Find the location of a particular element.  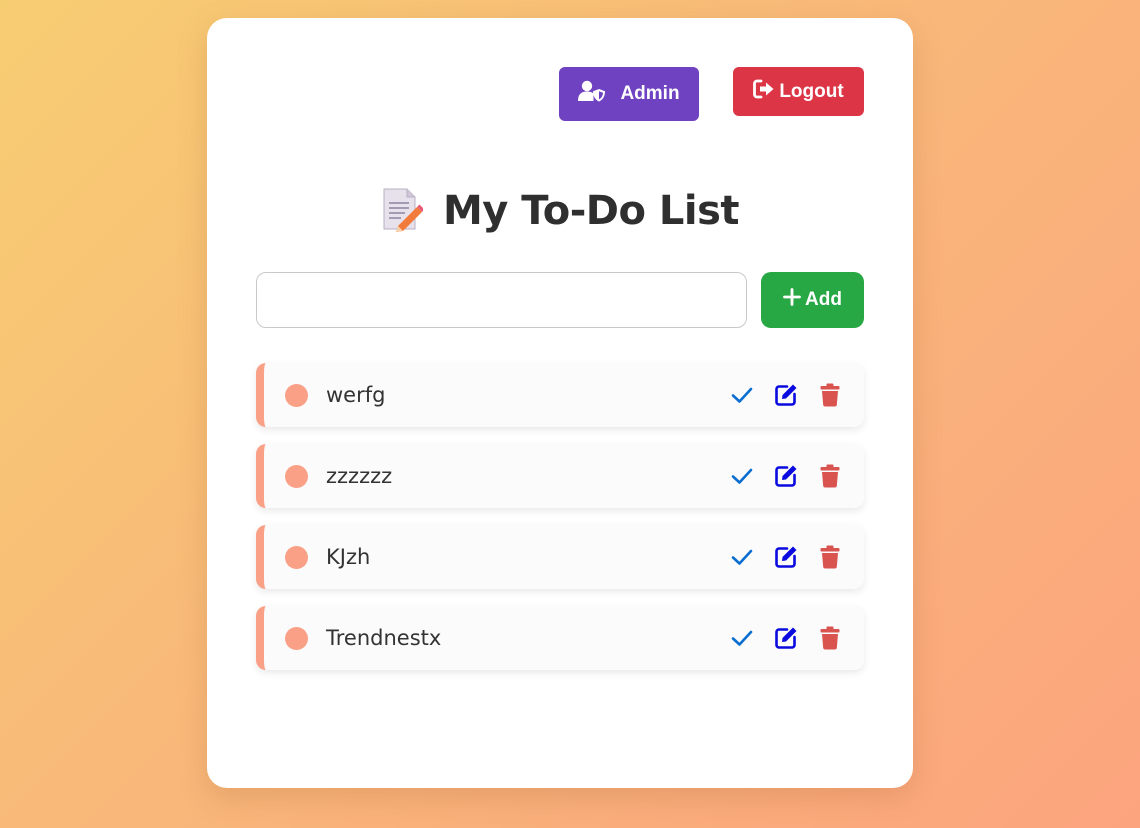

title-text: My To-Do List is located at coordinates (591, 211).